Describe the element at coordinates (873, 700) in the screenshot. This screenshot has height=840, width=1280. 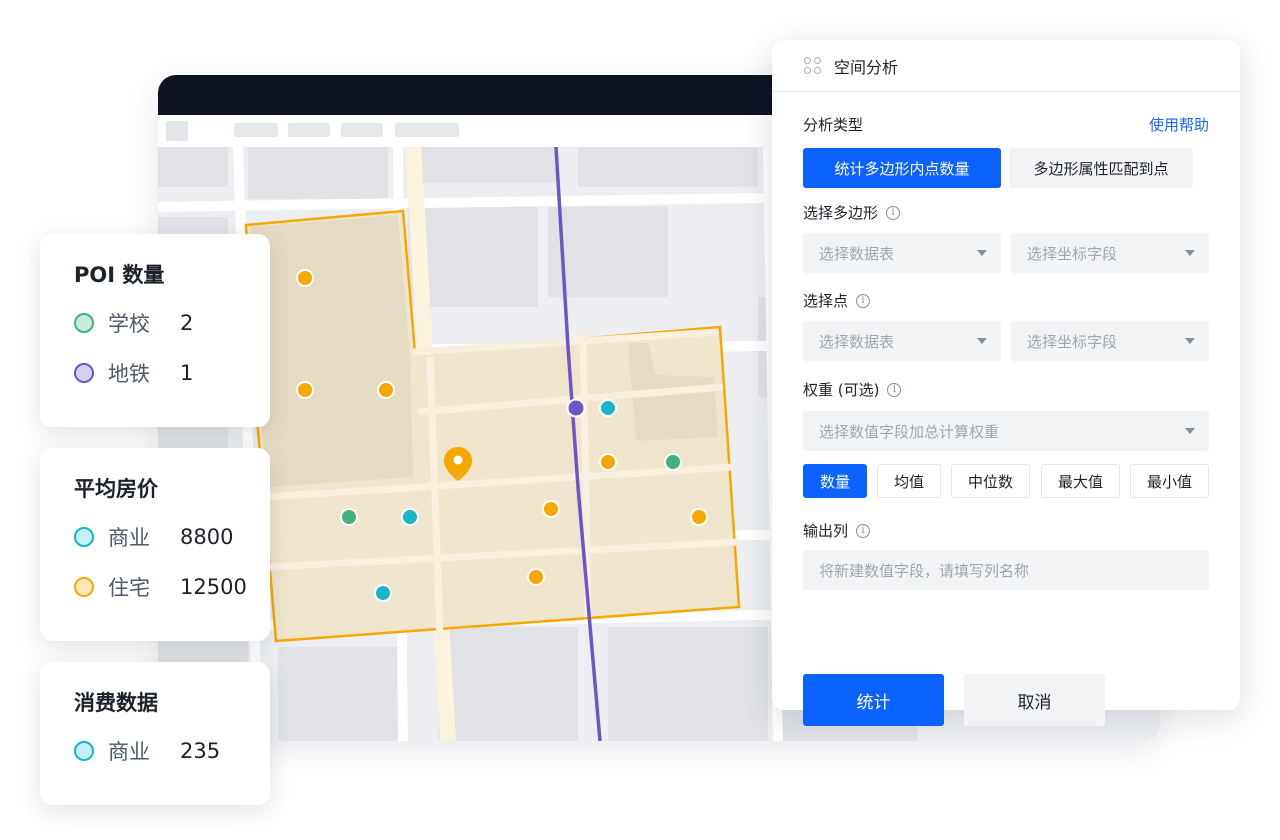
I see `submit-stat-button: 统计` at that location.